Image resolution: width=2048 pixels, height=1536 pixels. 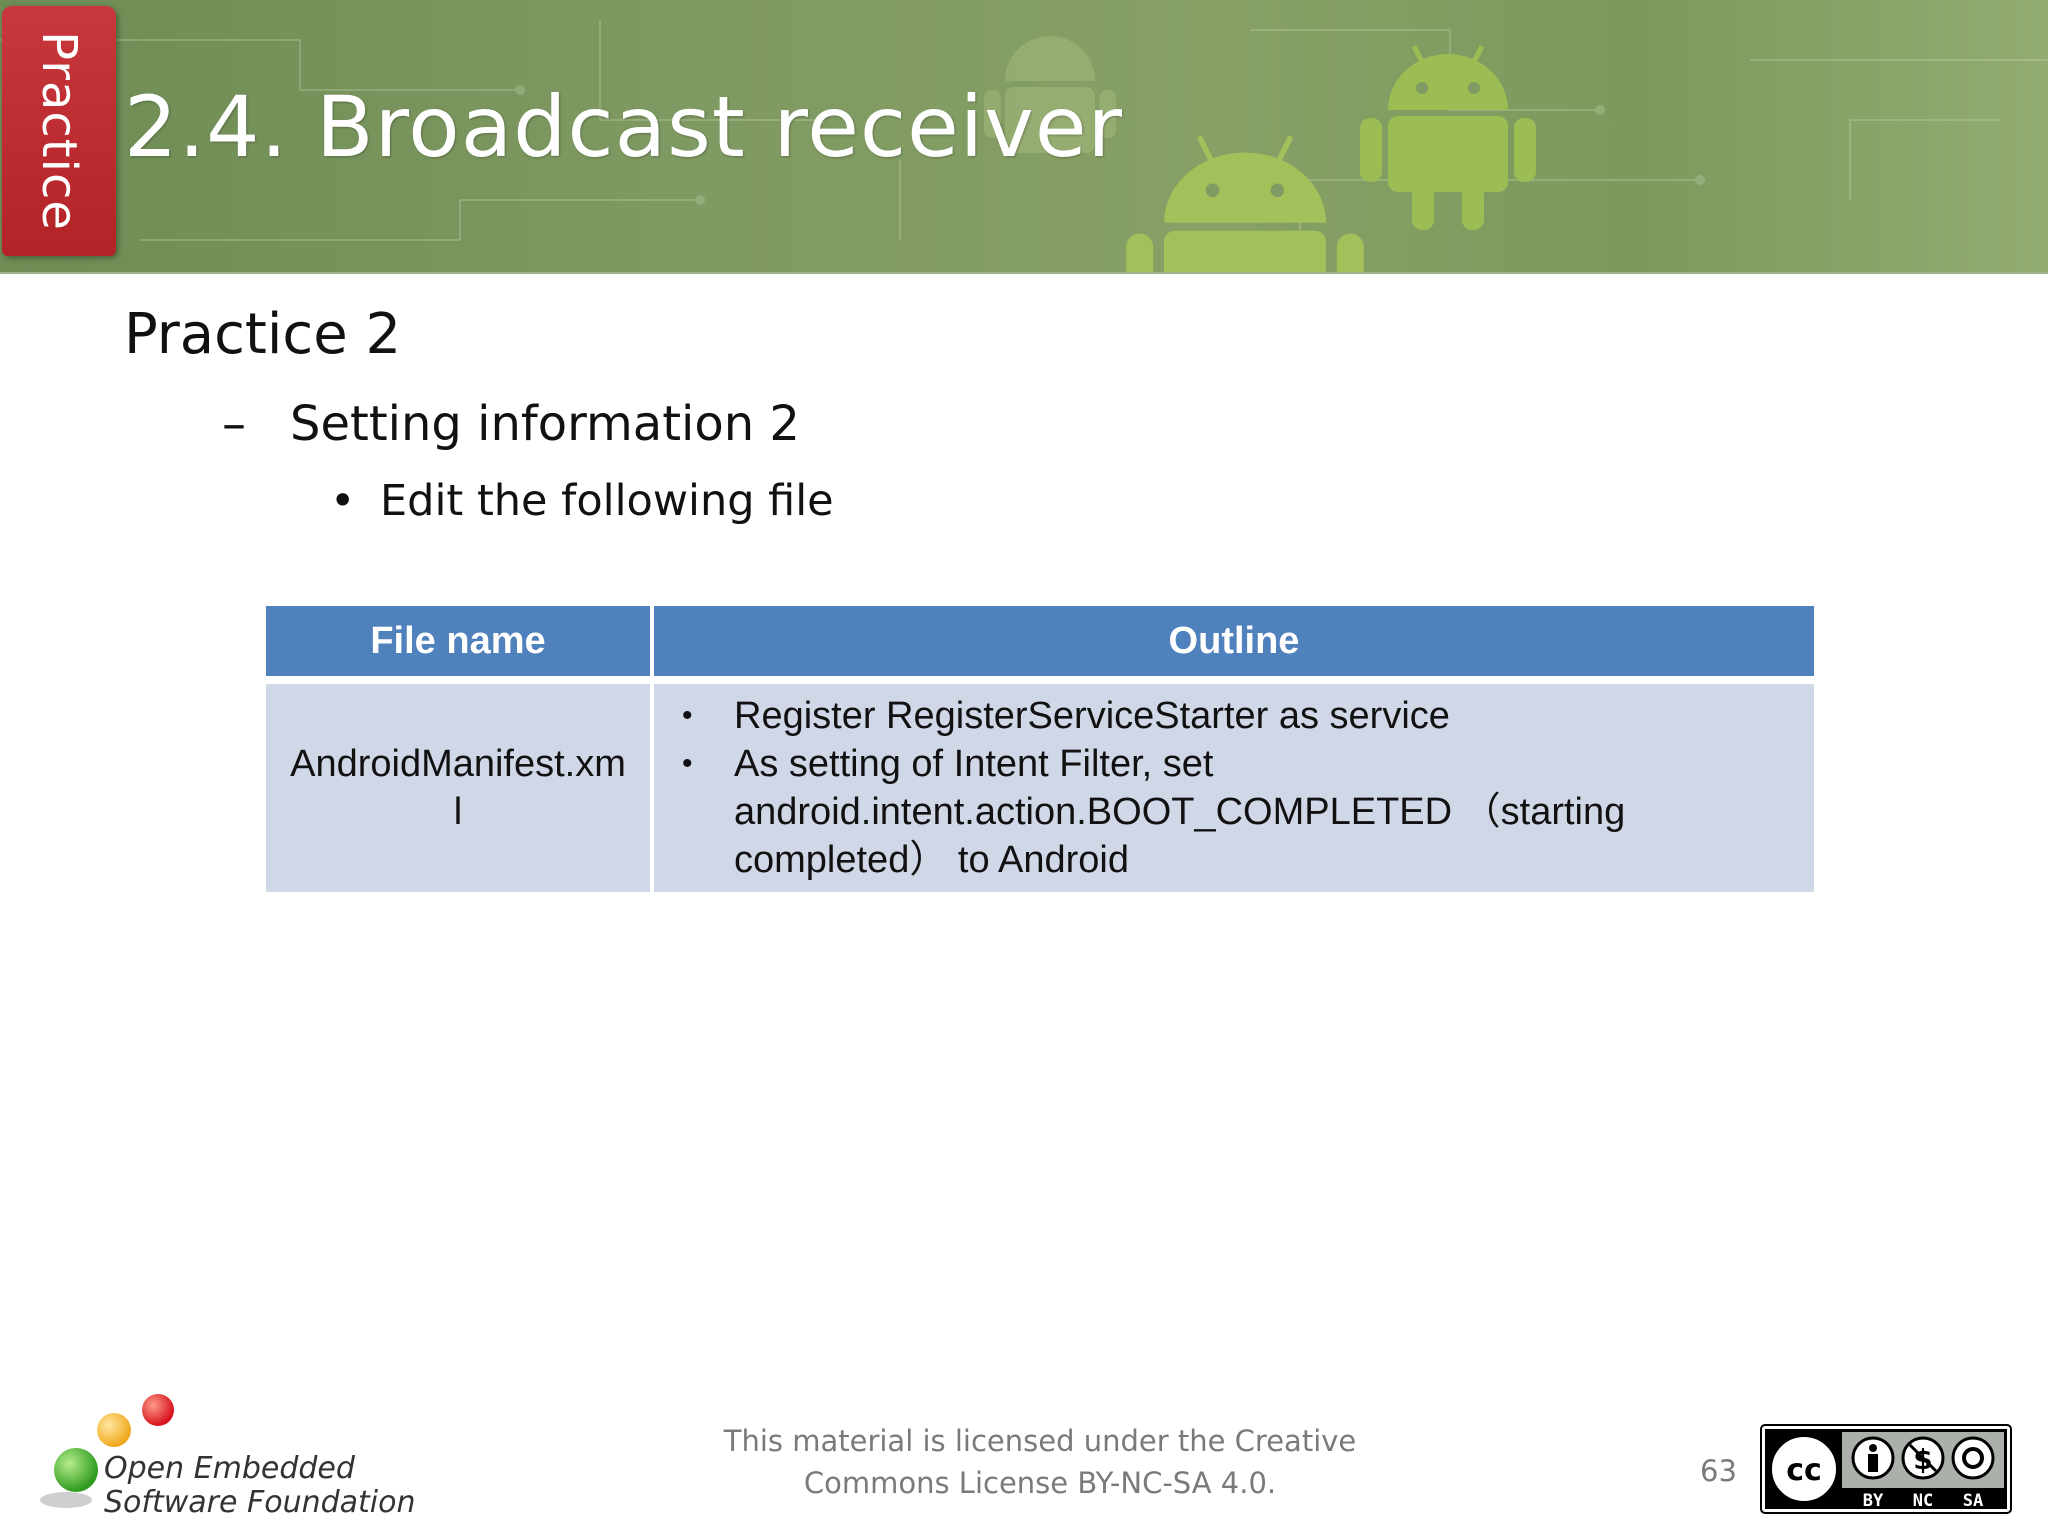 I want to click on logo-line2: Software Foundation, so click(x=260, y=1502).